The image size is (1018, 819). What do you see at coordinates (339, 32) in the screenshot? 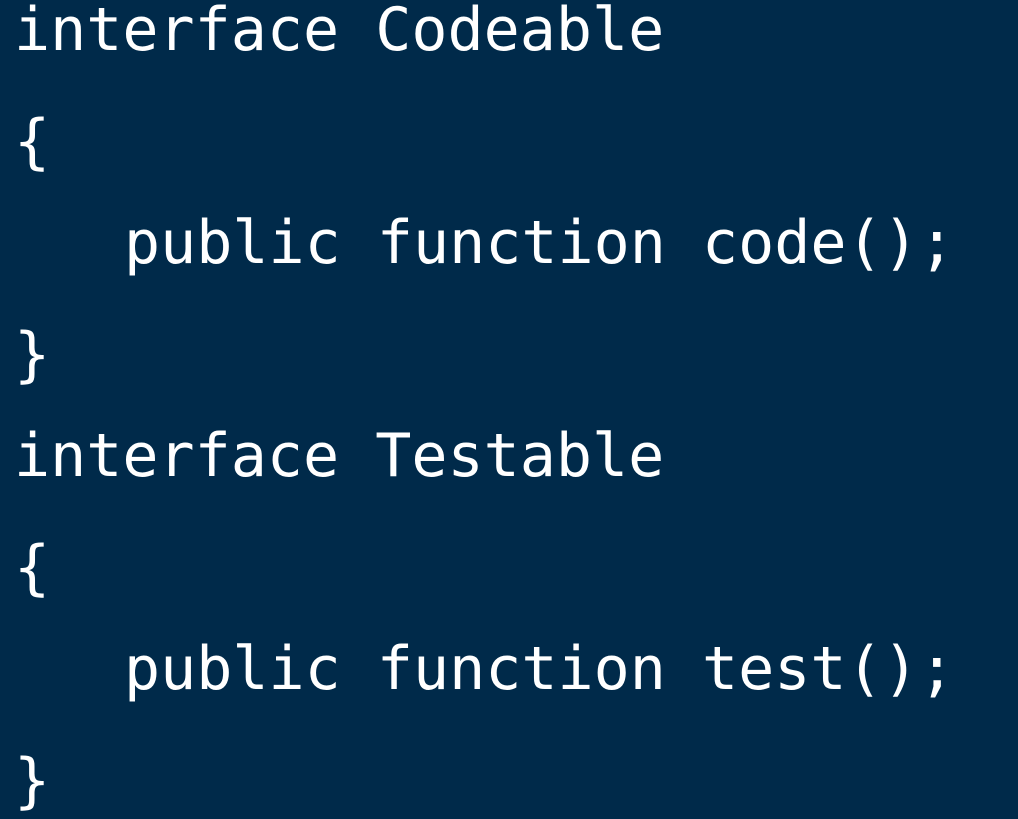
I see `code-line-interface-codeable: interface Codeable` at bounding box center [339, 32].